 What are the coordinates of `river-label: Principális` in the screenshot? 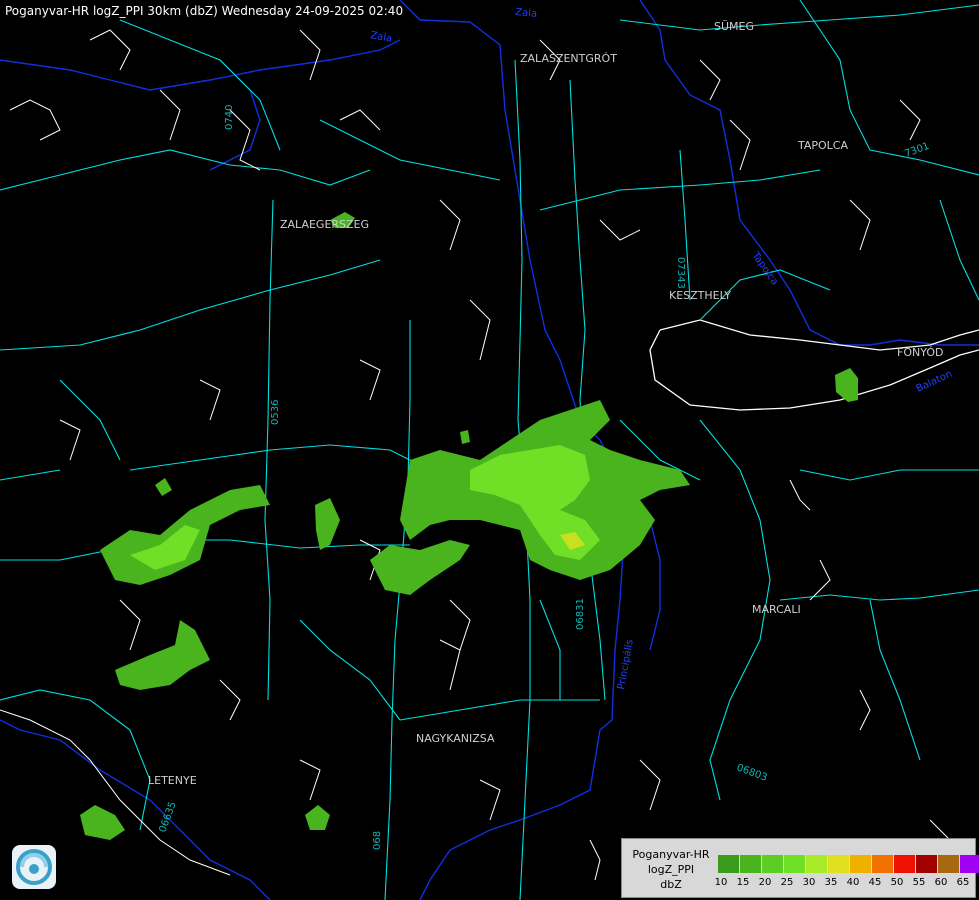 It's located at (625, 665).